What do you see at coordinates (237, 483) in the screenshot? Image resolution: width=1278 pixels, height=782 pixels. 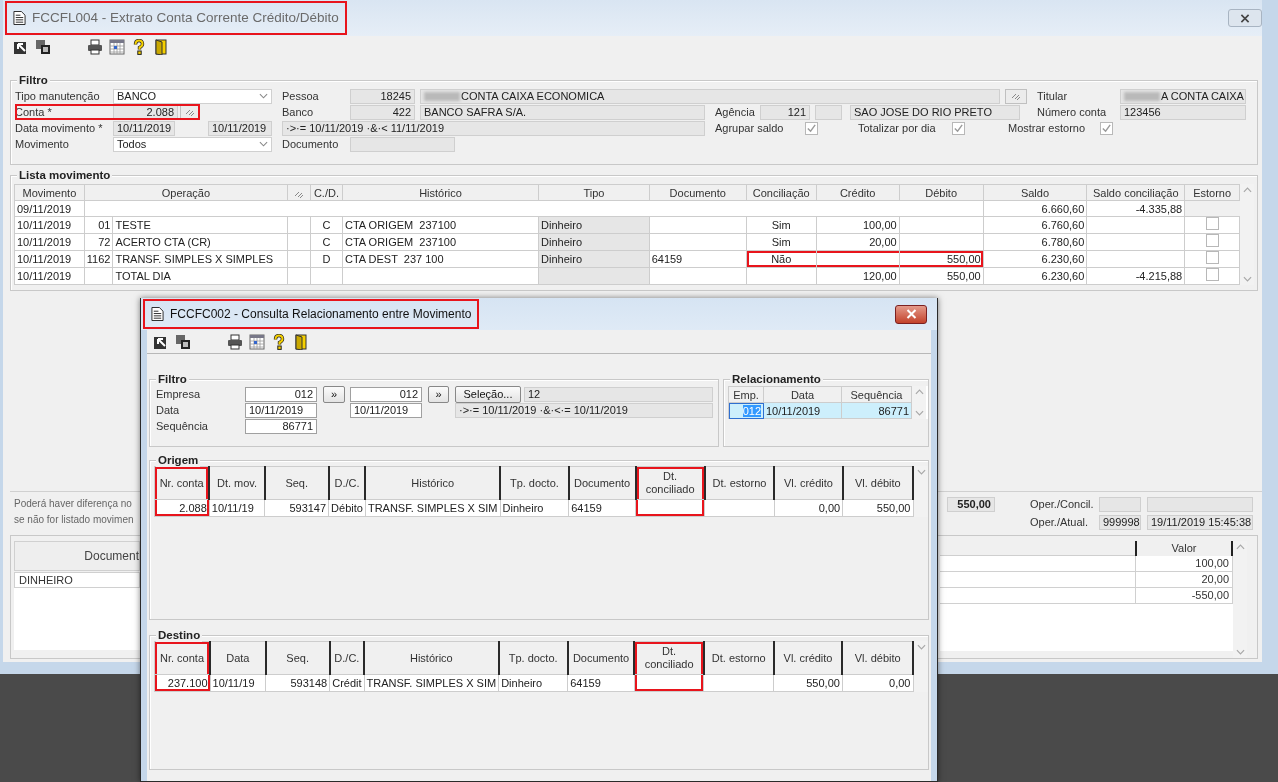 I see `column-header: Dt. mov.` at bounding box center [237, 483].